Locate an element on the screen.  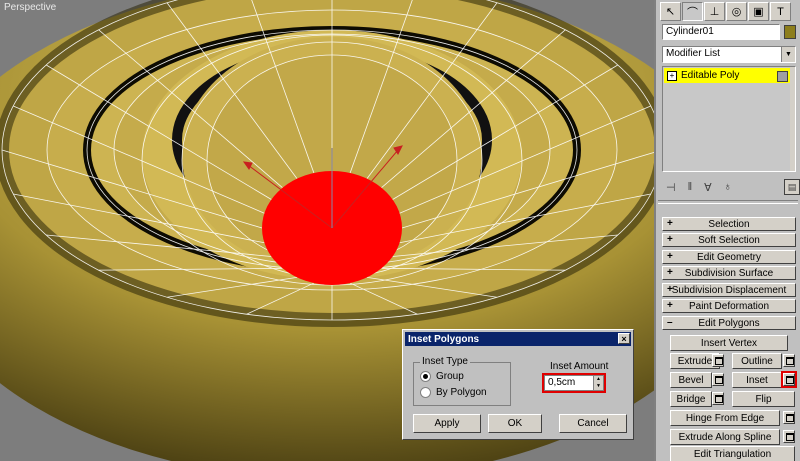
modifier-stack: + Editable Poly is located at coordinates (729, 119).